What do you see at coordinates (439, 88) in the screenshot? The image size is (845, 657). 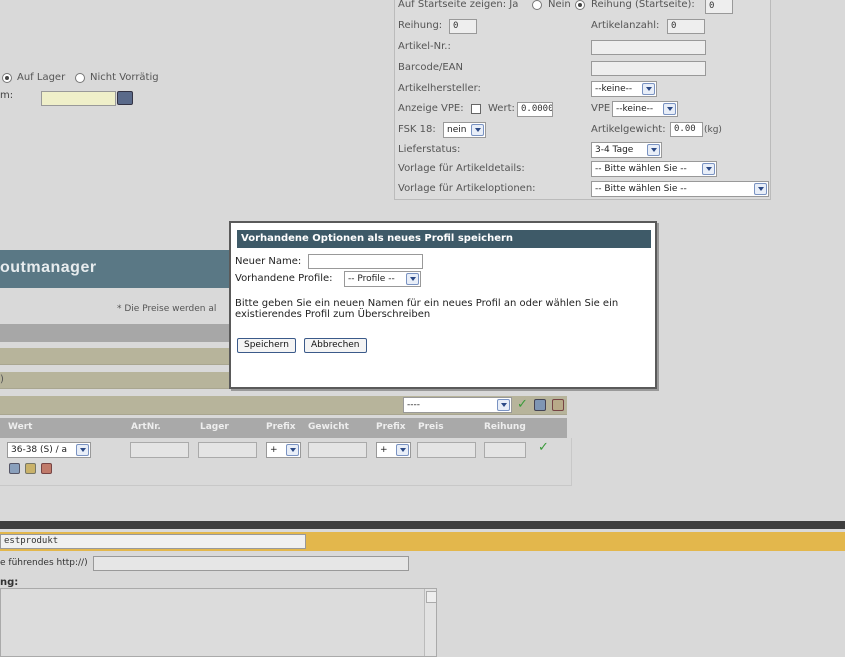 I see `hersteller-label: Artikelhersteller:` at bounding box center [439, 88].